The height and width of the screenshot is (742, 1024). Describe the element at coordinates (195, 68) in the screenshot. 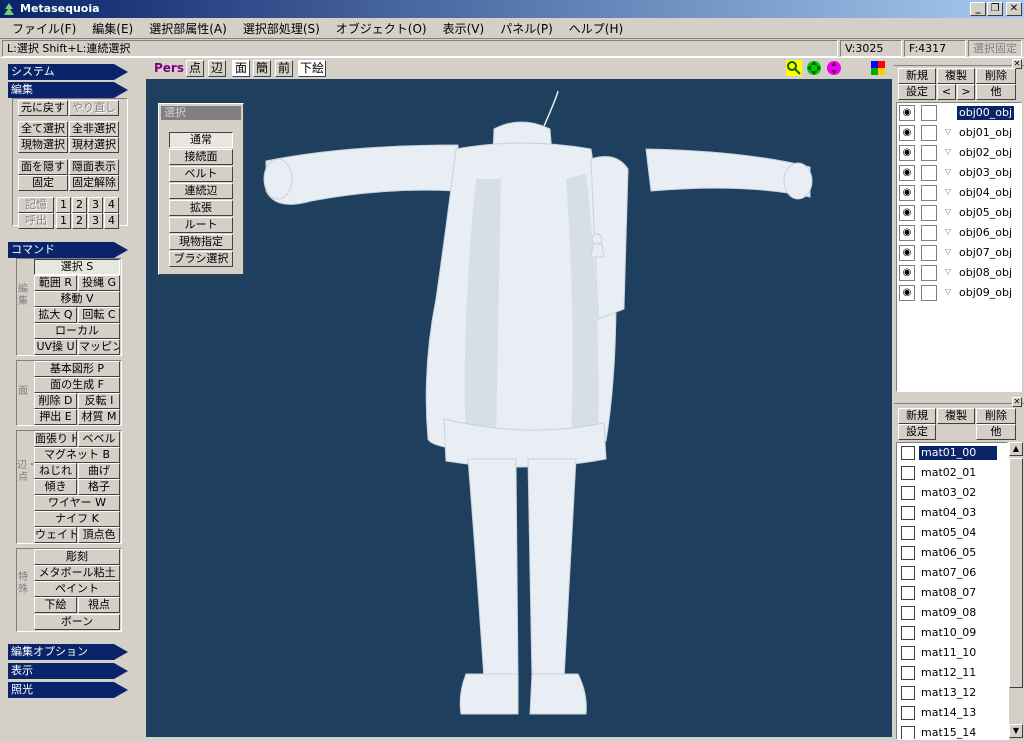

I see `point-mode-button: 点` at that location.